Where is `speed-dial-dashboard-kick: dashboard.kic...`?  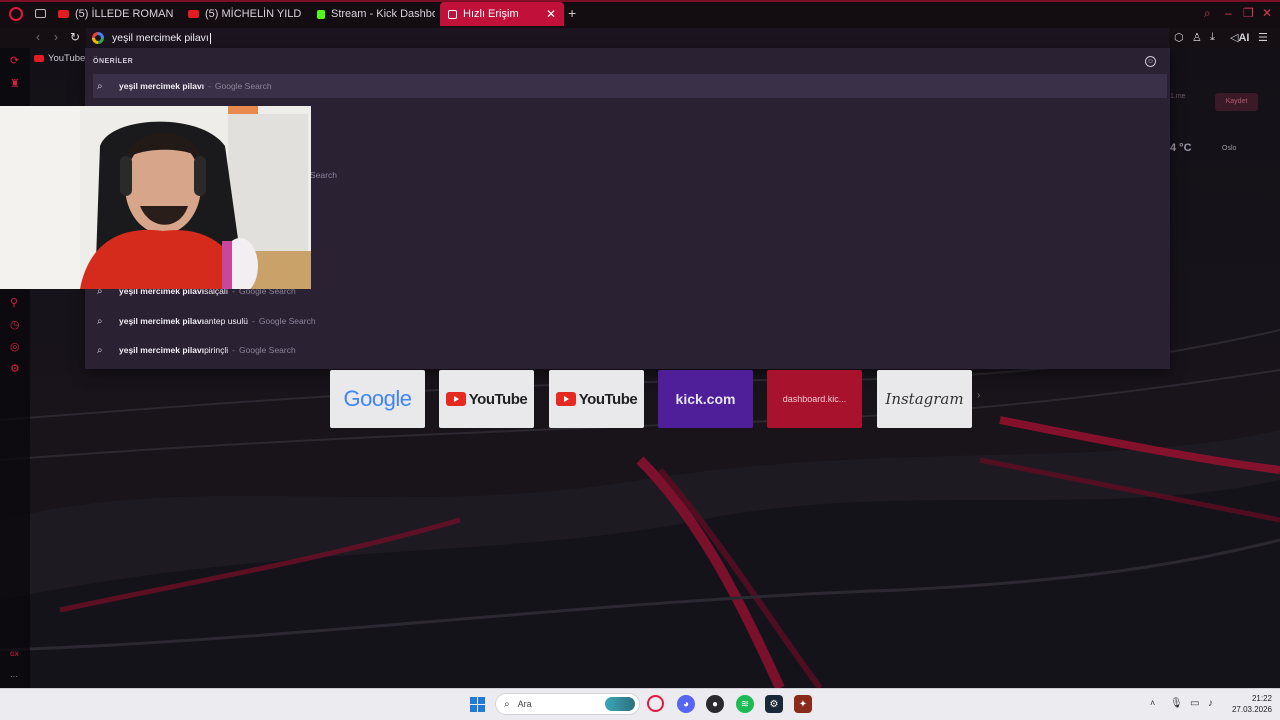 speed-dial-dashboard-kick: dashboard.kic... is located at coordinates (814, 399).